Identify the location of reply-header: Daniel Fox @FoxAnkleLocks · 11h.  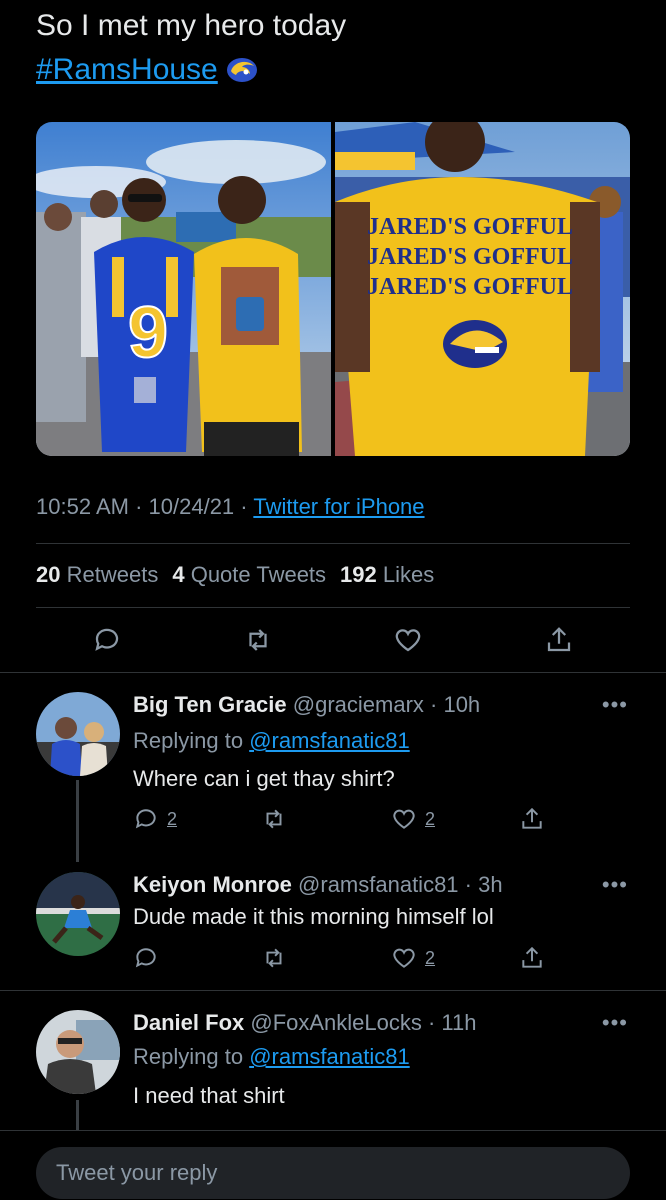
(305, 1023).